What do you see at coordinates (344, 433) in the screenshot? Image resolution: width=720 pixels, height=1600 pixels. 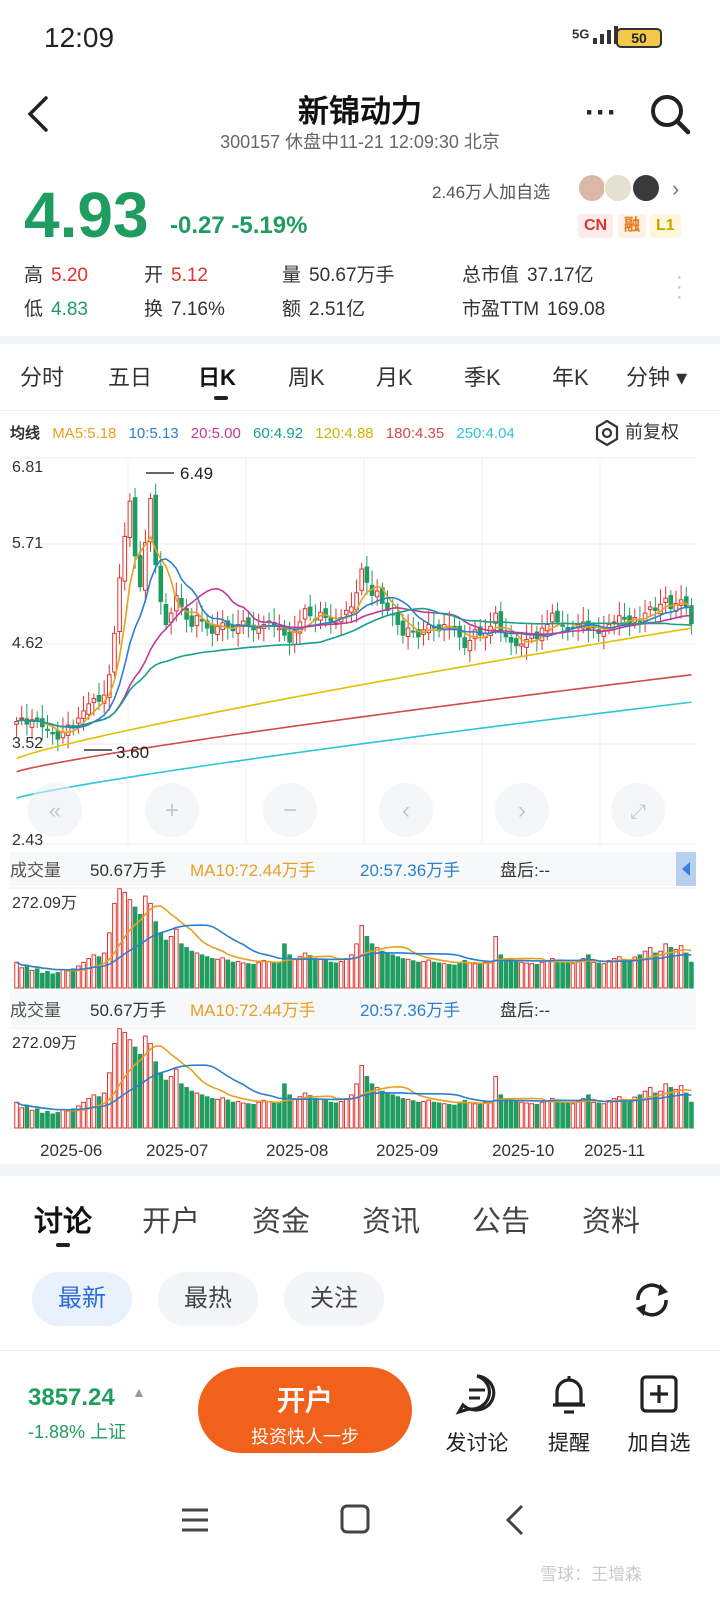 I see `ma120-value: 120:4.88` at bounding box center [344, 433].